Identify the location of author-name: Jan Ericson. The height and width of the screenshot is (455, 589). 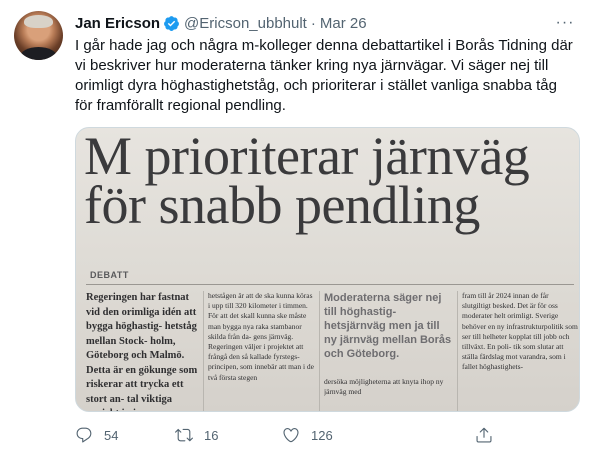
(117, 23).